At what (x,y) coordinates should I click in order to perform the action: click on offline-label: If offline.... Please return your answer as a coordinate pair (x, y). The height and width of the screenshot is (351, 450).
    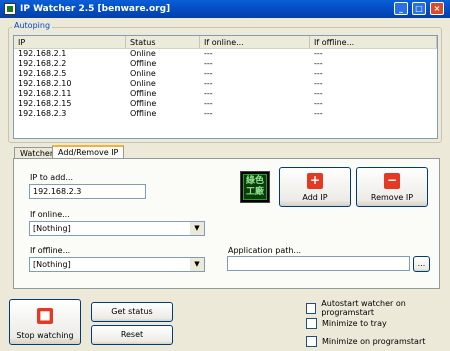
    Looking at the image, I should click on (50, 250).